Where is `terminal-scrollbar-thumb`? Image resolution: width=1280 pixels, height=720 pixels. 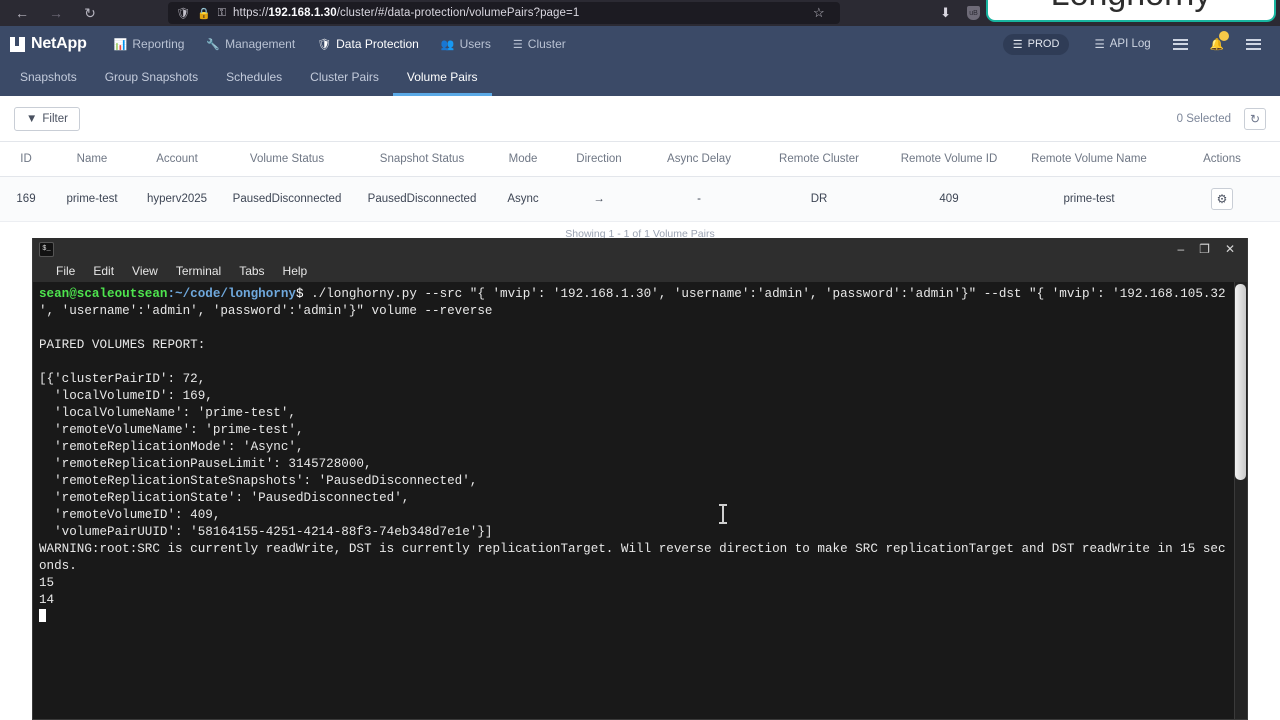 terminal-scrollbar-thumb is located at coordinates (1240, 382).